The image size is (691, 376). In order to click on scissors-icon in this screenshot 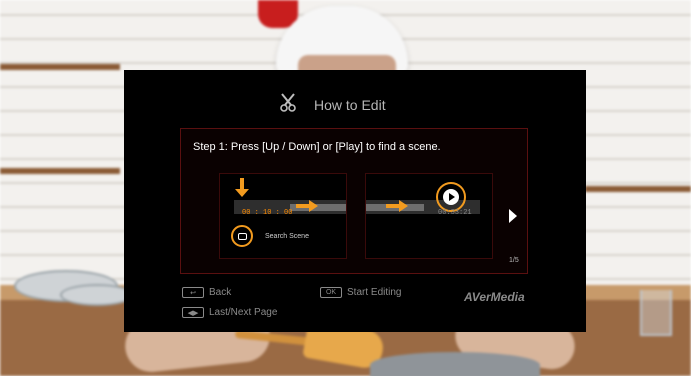, I will do `click(288, 102)`.